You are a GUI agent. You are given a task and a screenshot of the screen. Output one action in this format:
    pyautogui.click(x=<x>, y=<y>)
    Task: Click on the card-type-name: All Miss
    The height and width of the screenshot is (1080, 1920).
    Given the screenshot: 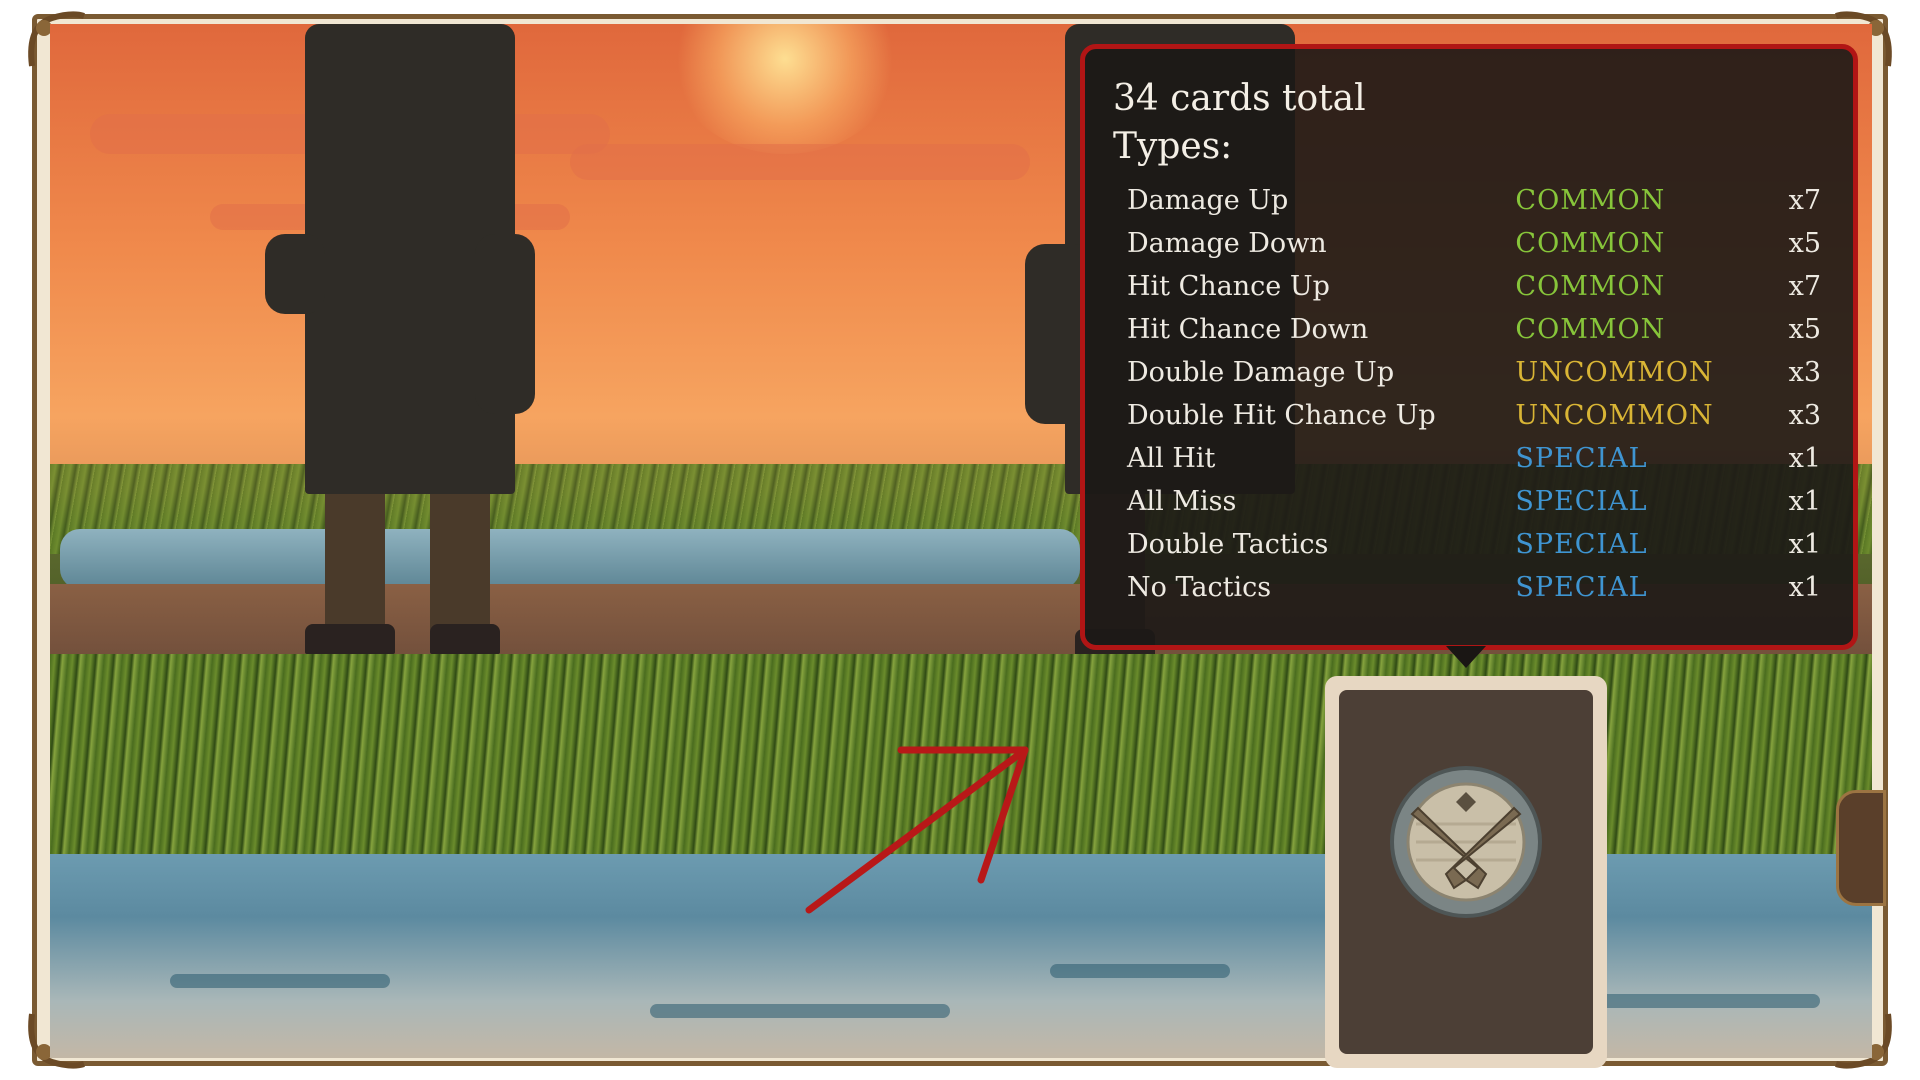 What is the action you would take?
    pyautogui.click(x=1182, y=501)
    